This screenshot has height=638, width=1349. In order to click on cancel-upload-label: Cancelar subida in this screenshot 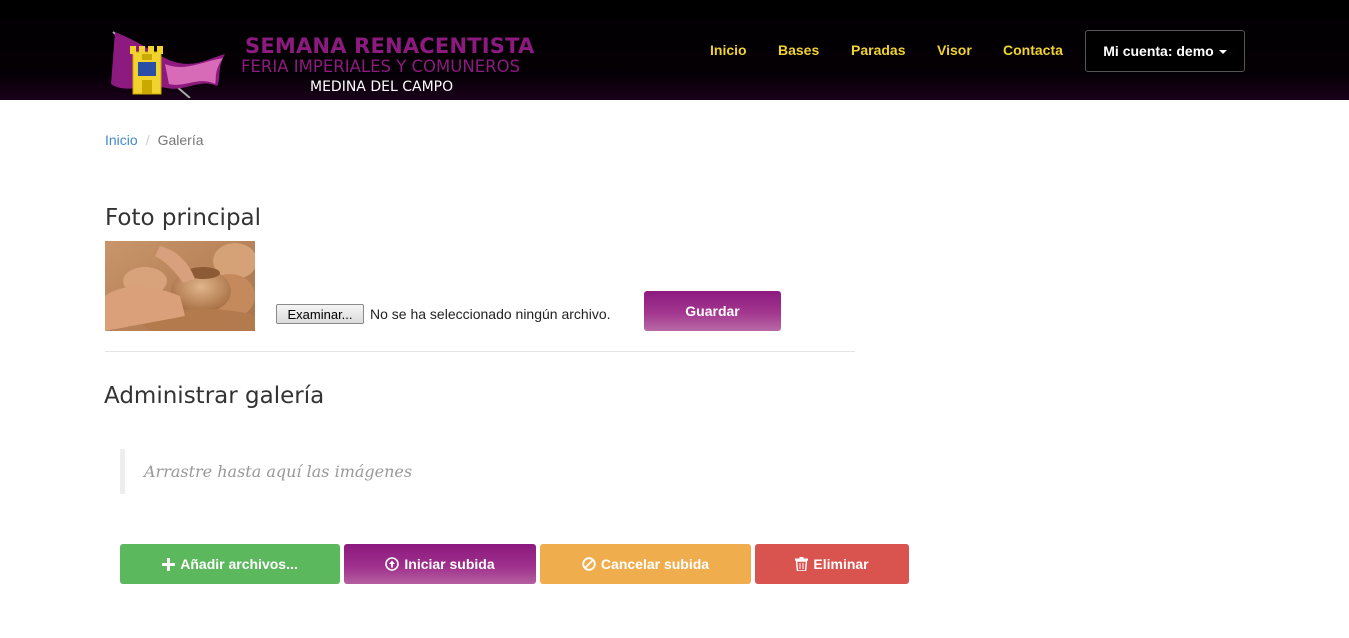, I will do `click(655, 564)`.